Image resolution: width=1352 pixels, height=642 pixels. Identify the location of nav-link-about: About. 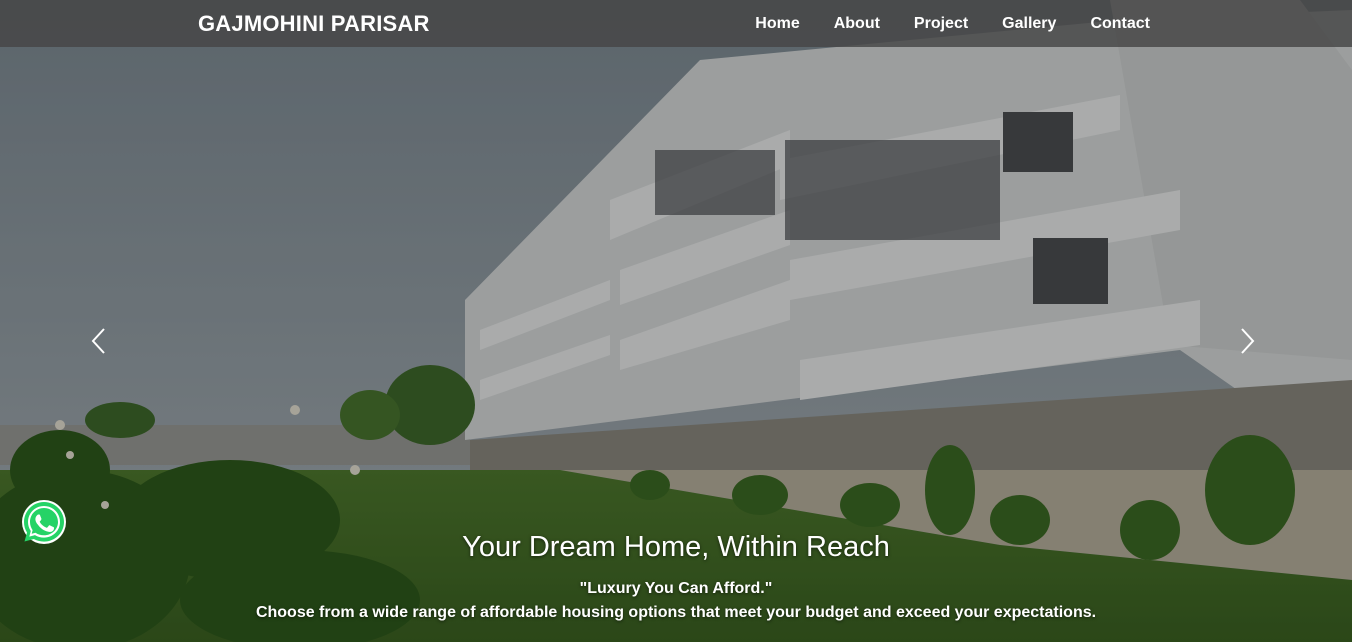
(857, 24).